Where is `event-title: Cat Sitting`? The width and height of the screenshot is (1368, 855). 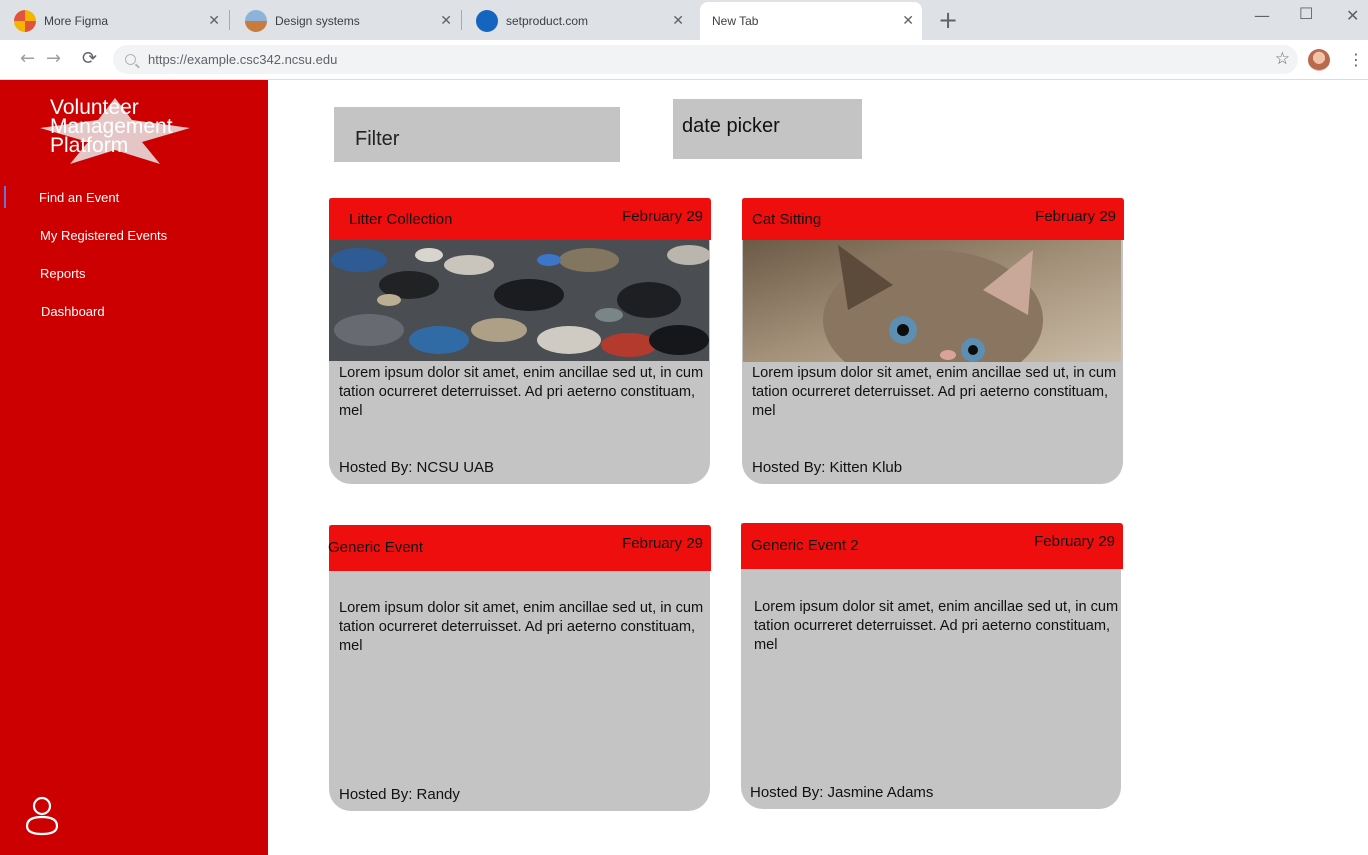
event-title: Cat Sitting is located at coordinates (787, 219).